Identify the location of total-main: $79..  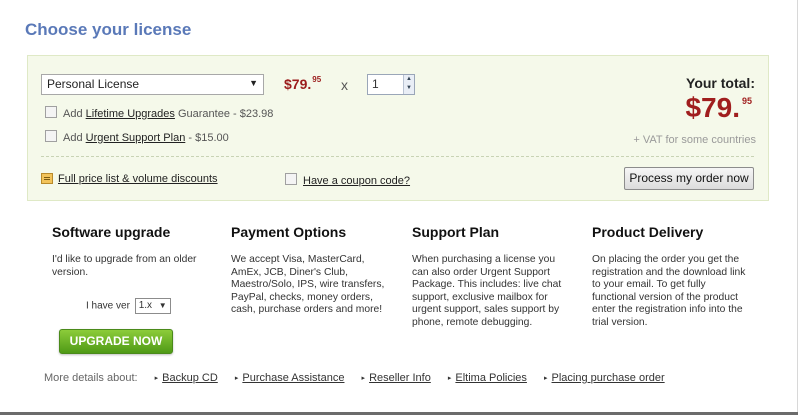
(712, 107).